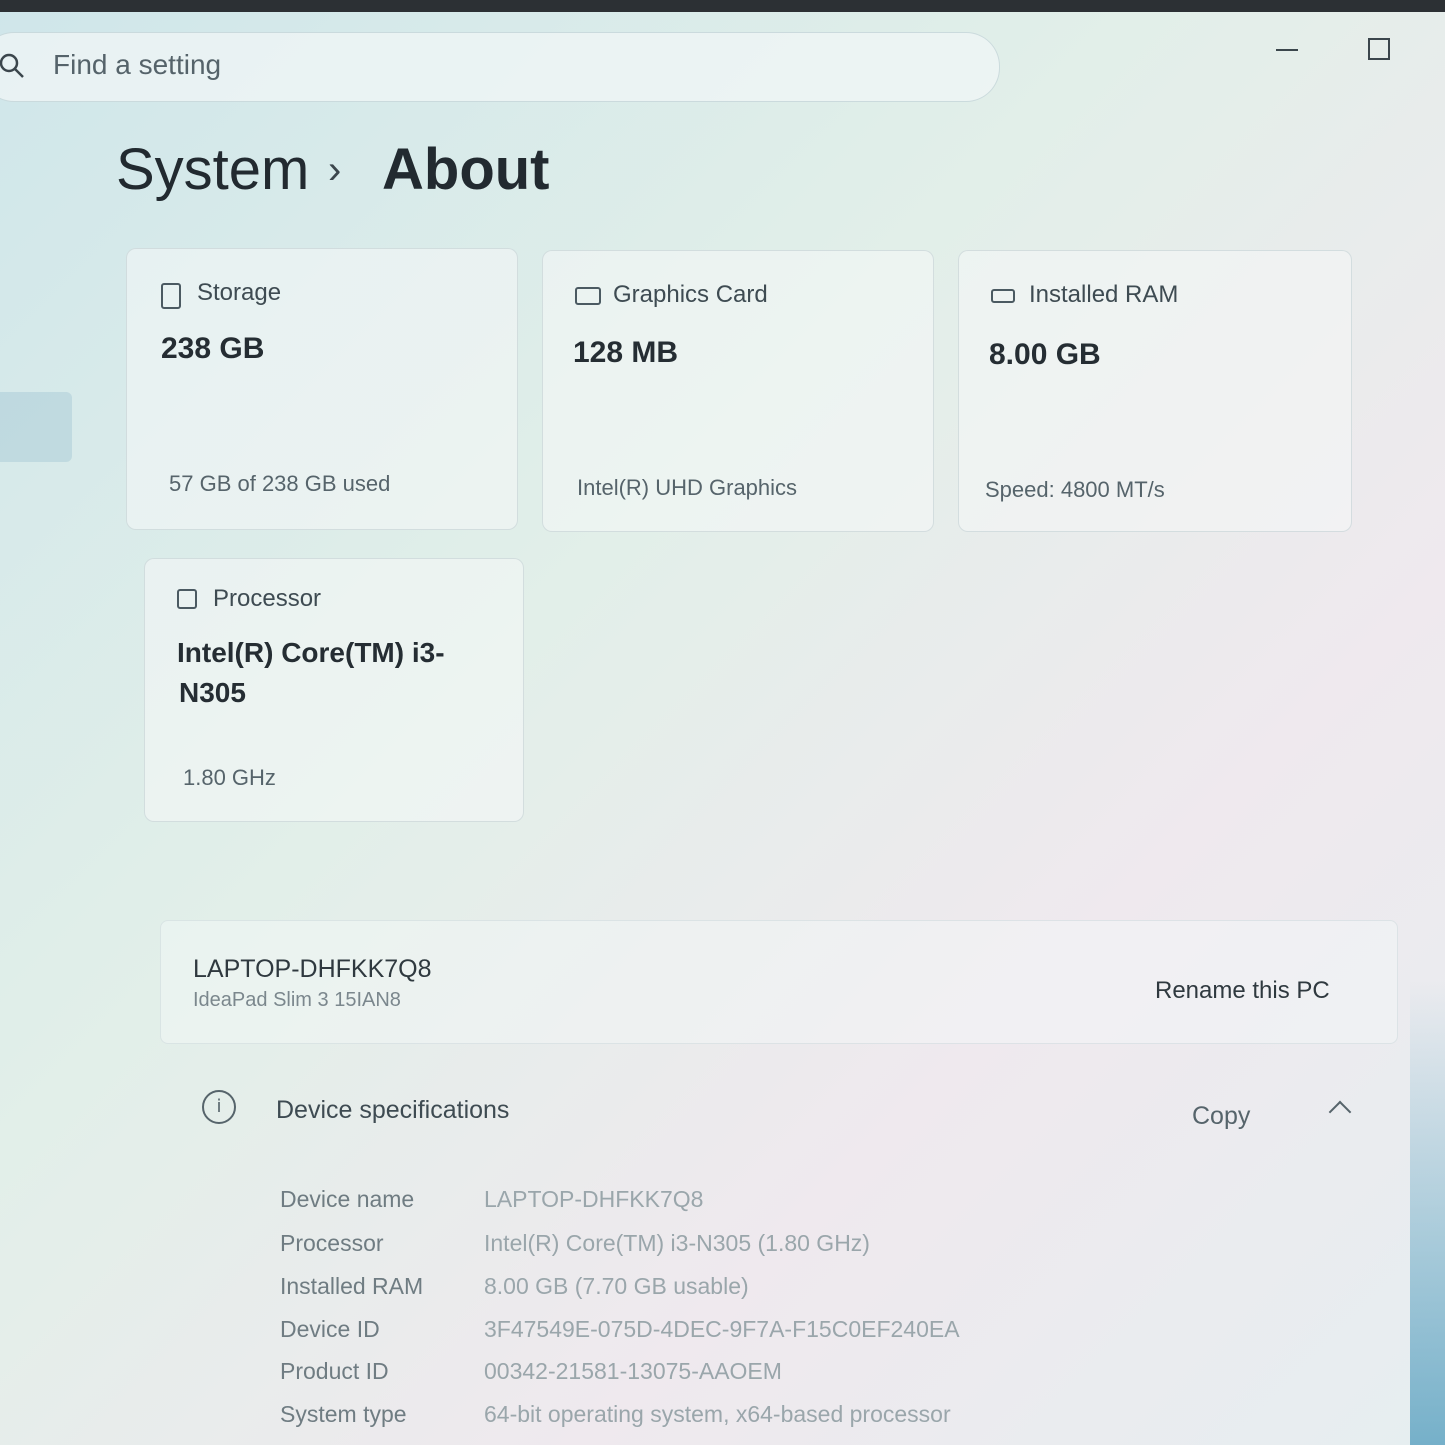  What do you see at coordinates (343, 1414) in the screenshot?
I see `spec-key: System type` at bounding box center [343, 1414].